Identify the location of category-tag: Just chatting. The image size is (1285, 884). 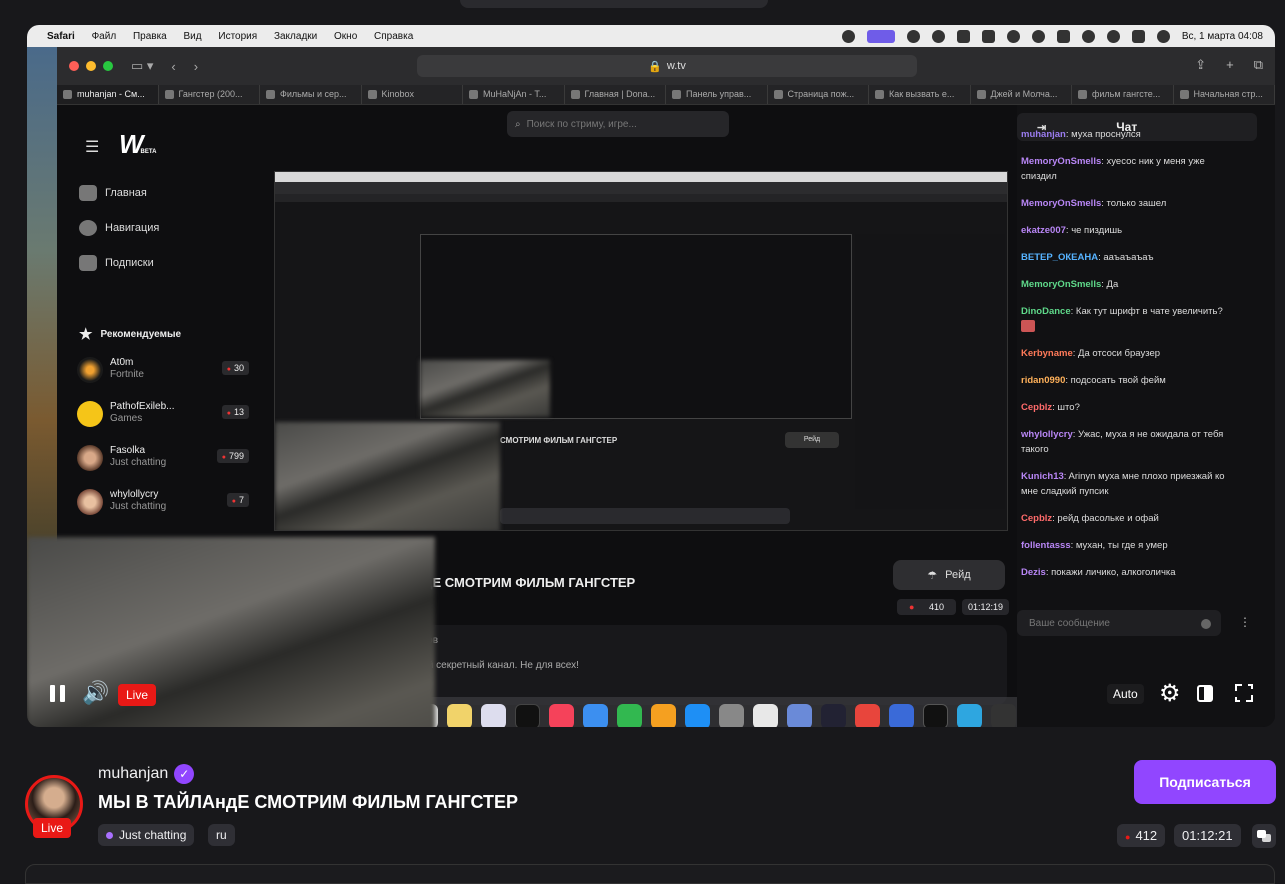
(146, 835).